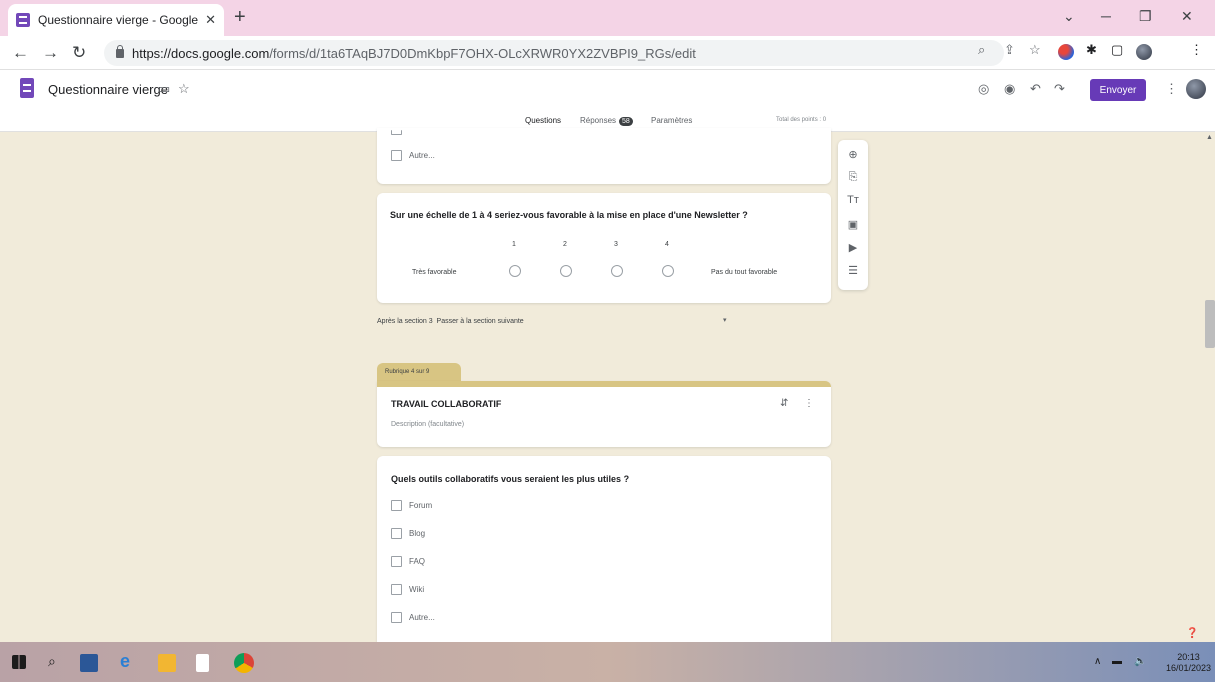 This screenshot has height=682, width=1215. I want to click on option-label: Blog, so click(417, 533).